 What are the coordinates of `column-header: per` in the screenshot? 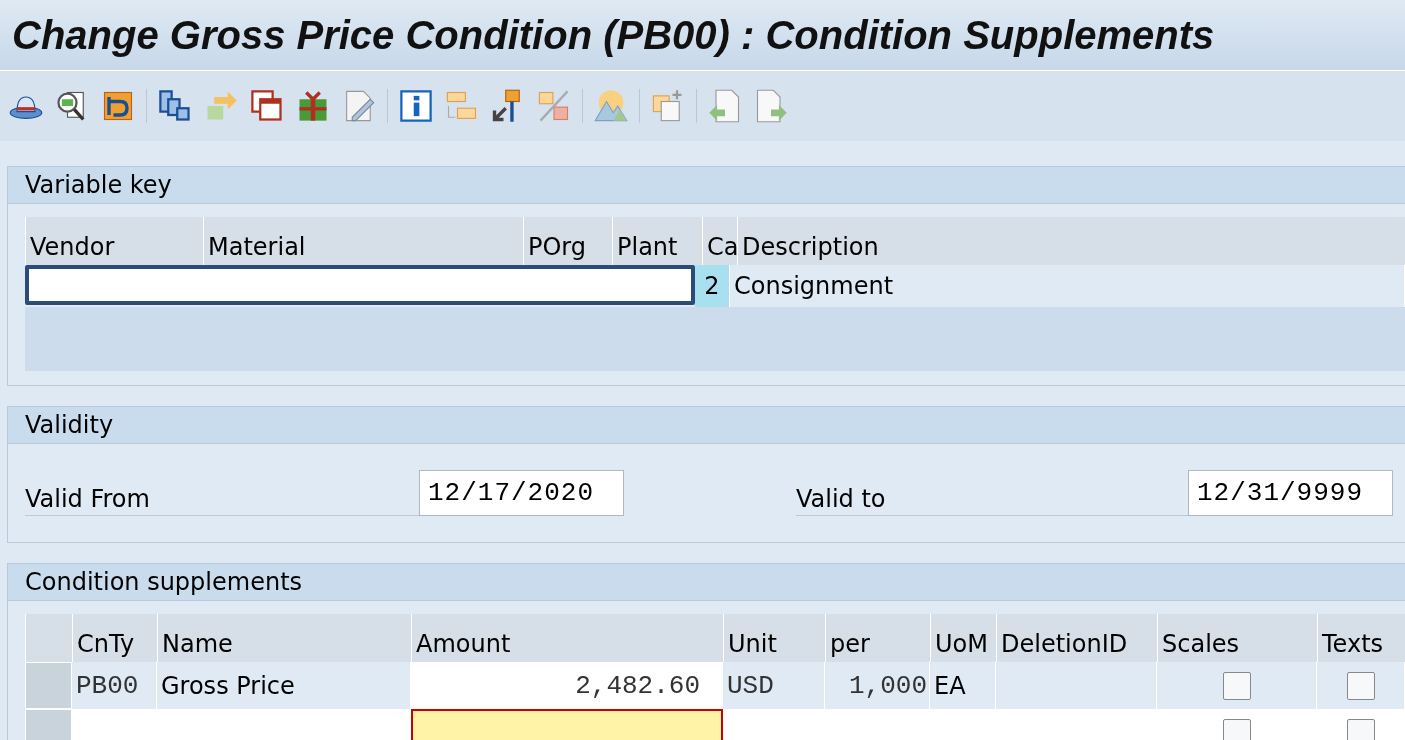 It's located at (850, 644).